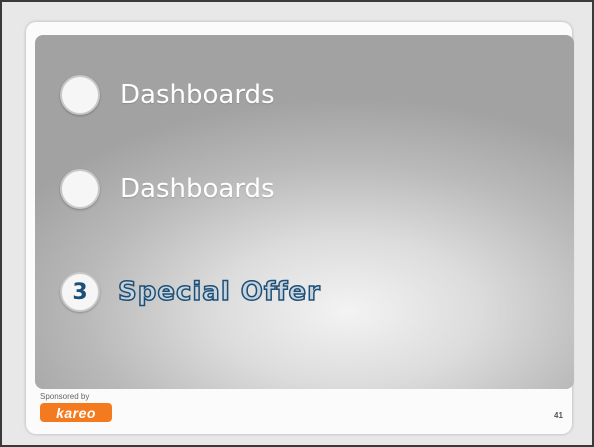  What do you see at coordinates (219, 292) in the screenshot?
I see `item-label-highlighted: Special Offer` at bounding box center [219, 292].